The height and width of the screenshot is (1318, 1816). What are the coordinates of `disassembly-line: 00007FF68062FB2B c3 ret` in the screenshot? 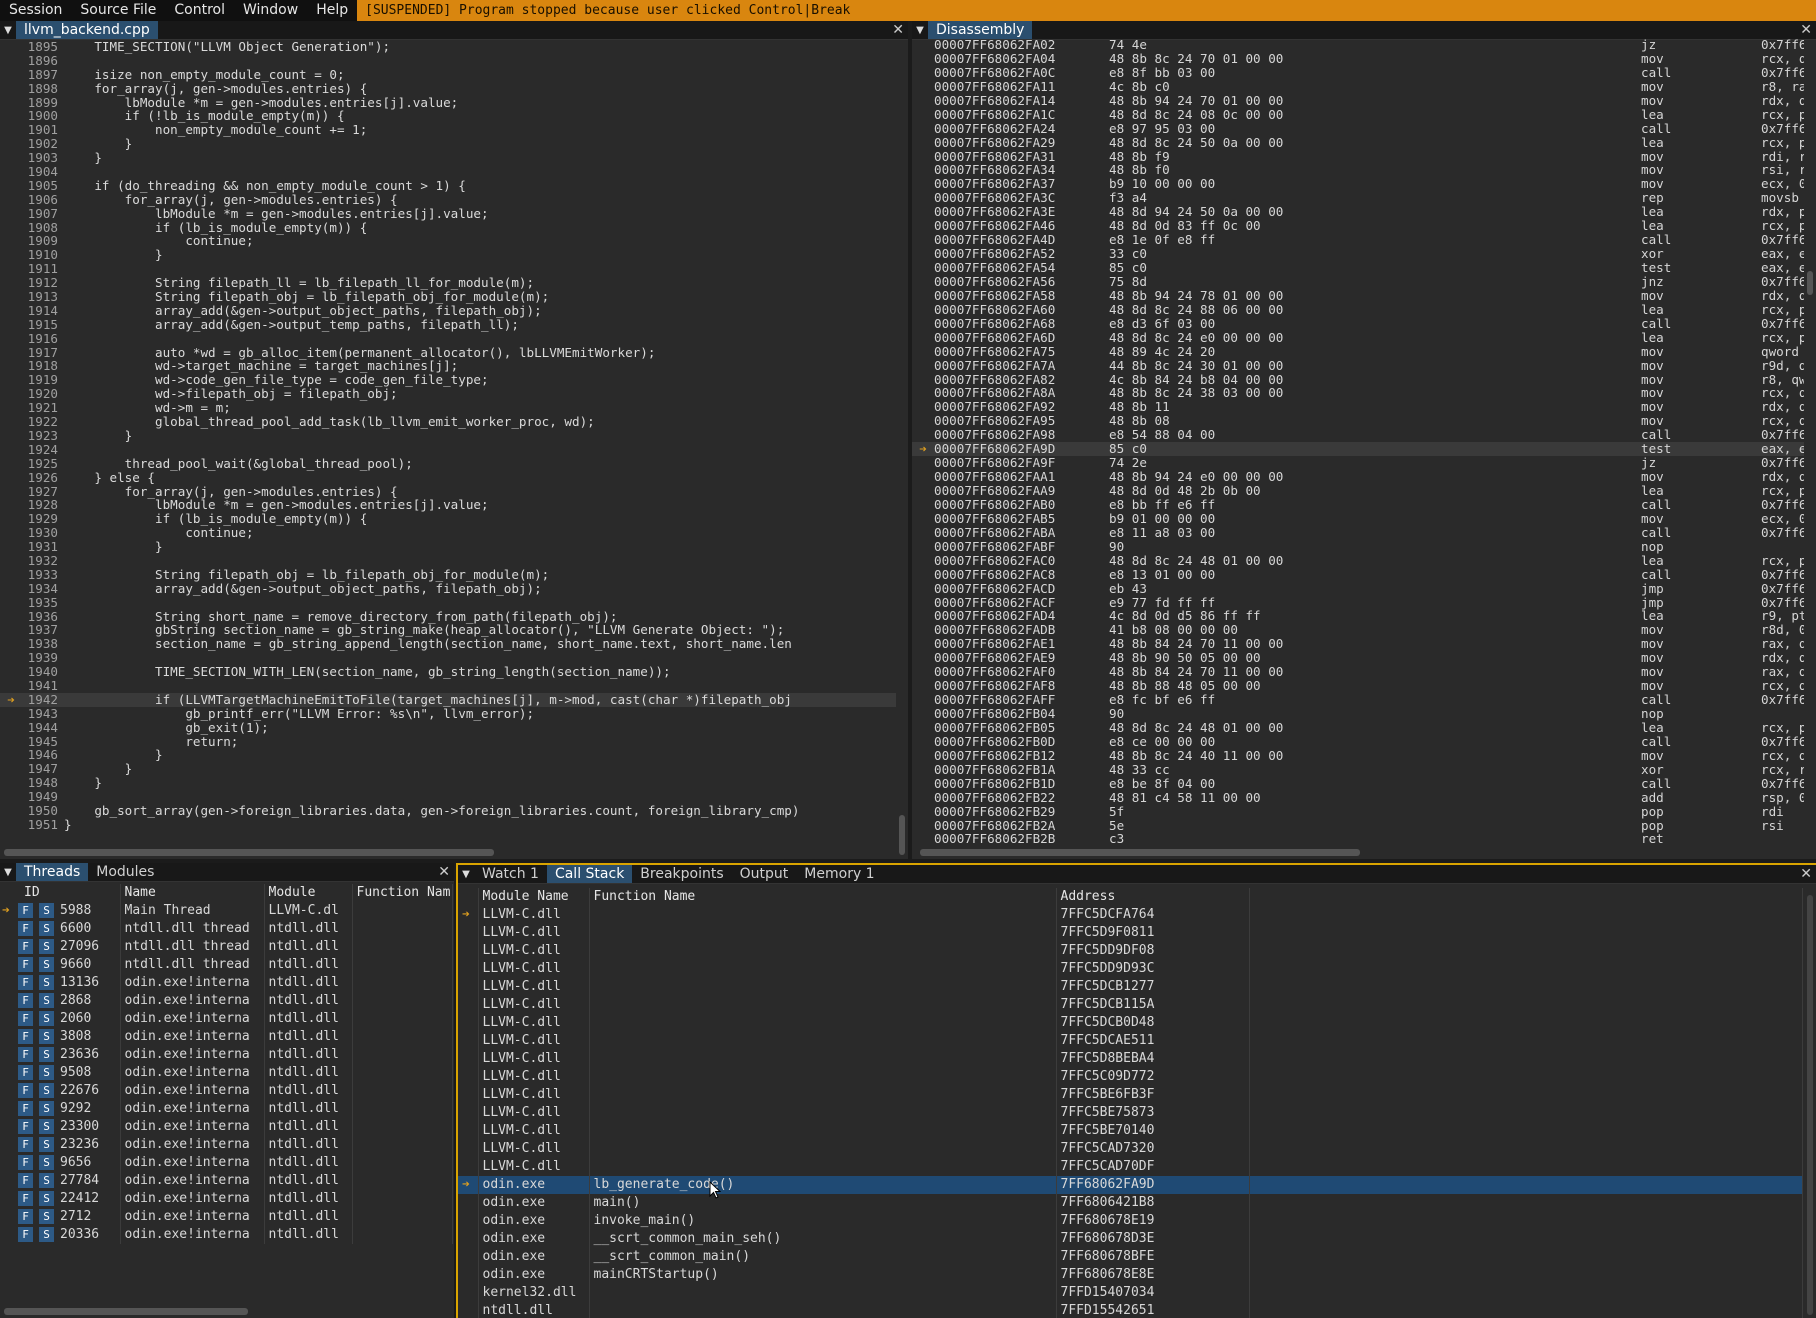 It's located at (1358, 839).